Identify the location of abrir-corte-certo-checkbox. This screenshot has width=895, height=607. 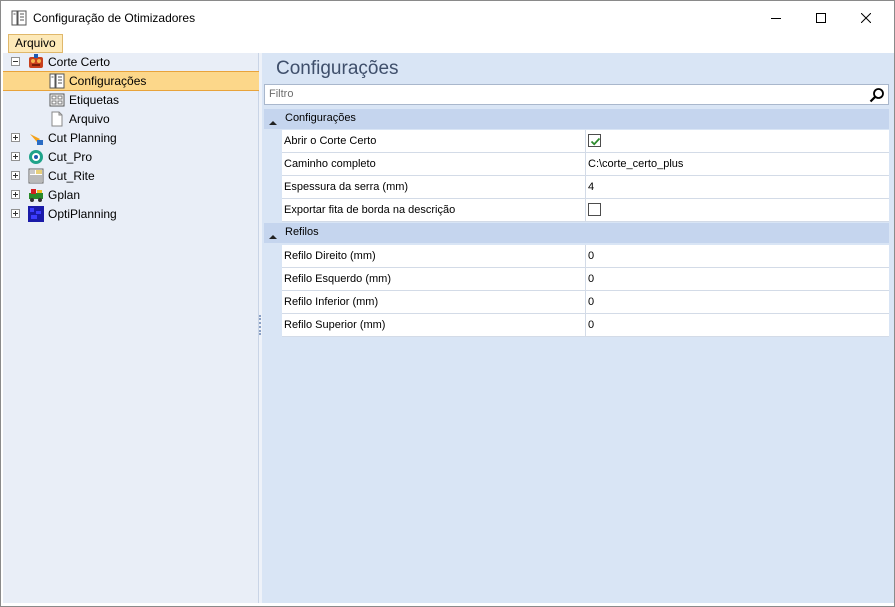
(594, 140).